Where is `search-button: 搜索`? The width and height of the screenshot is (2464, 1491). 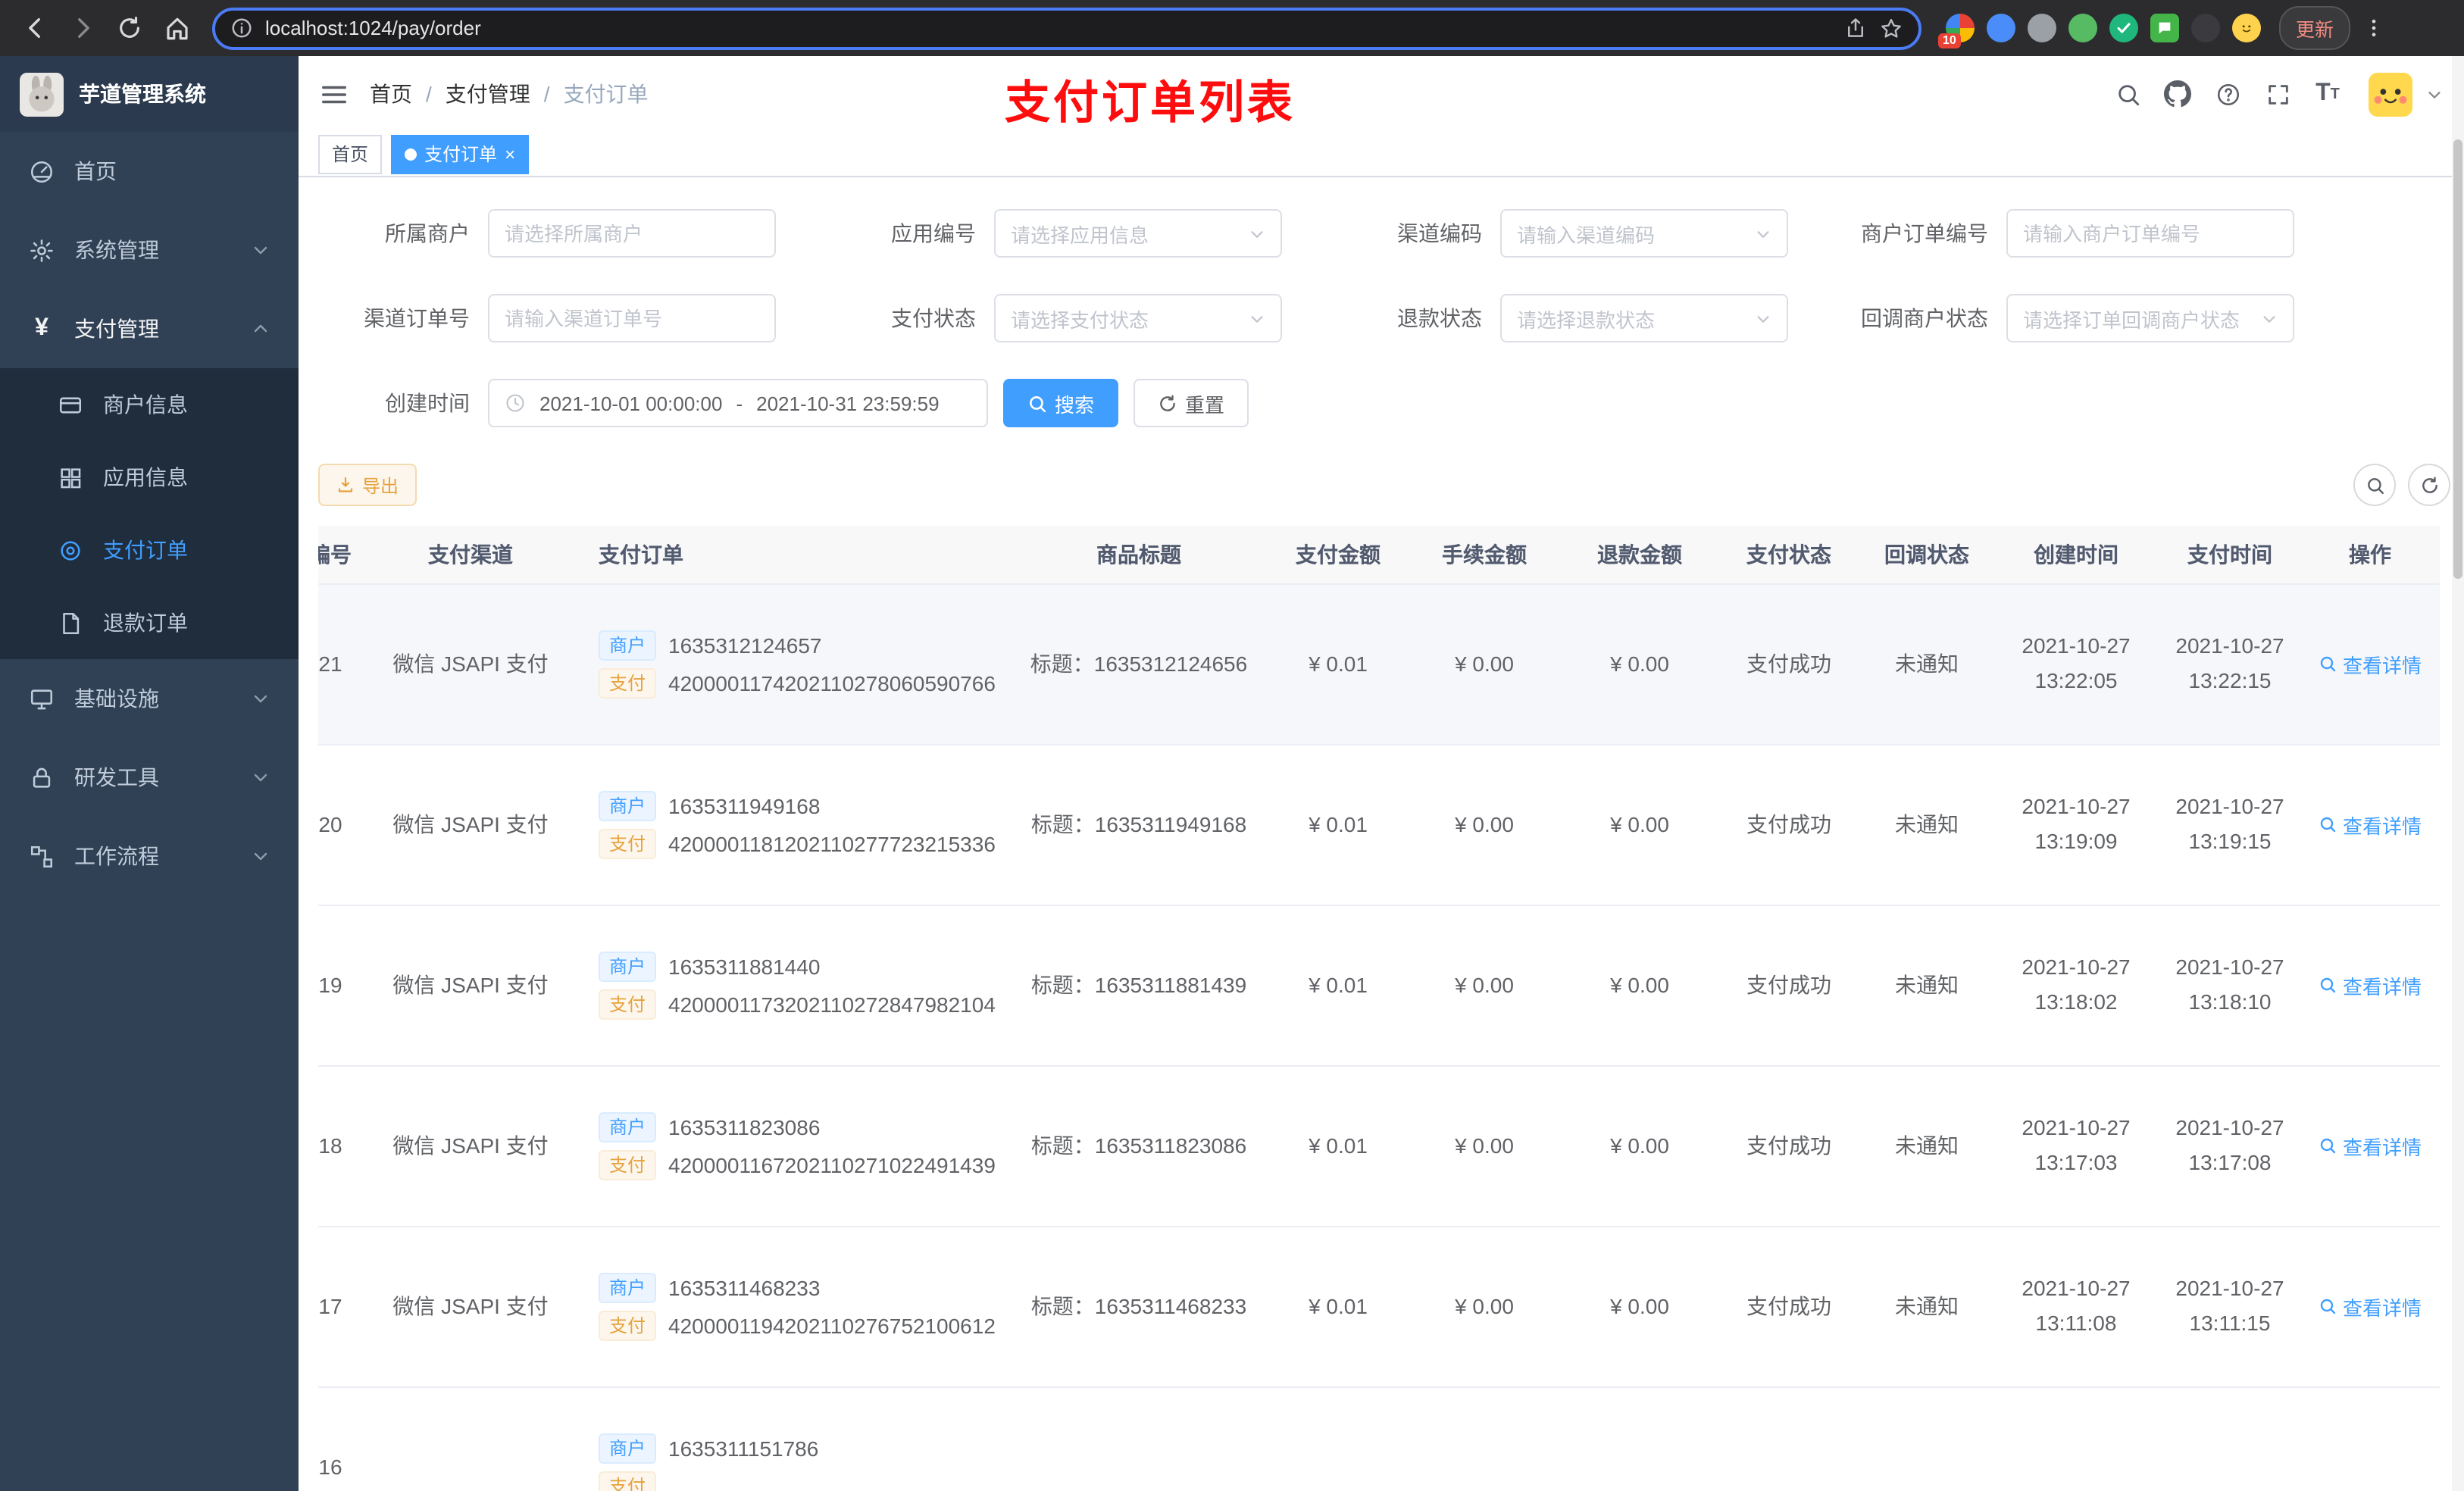
search-button: 搜索 is located at coordinates (1061, 403).